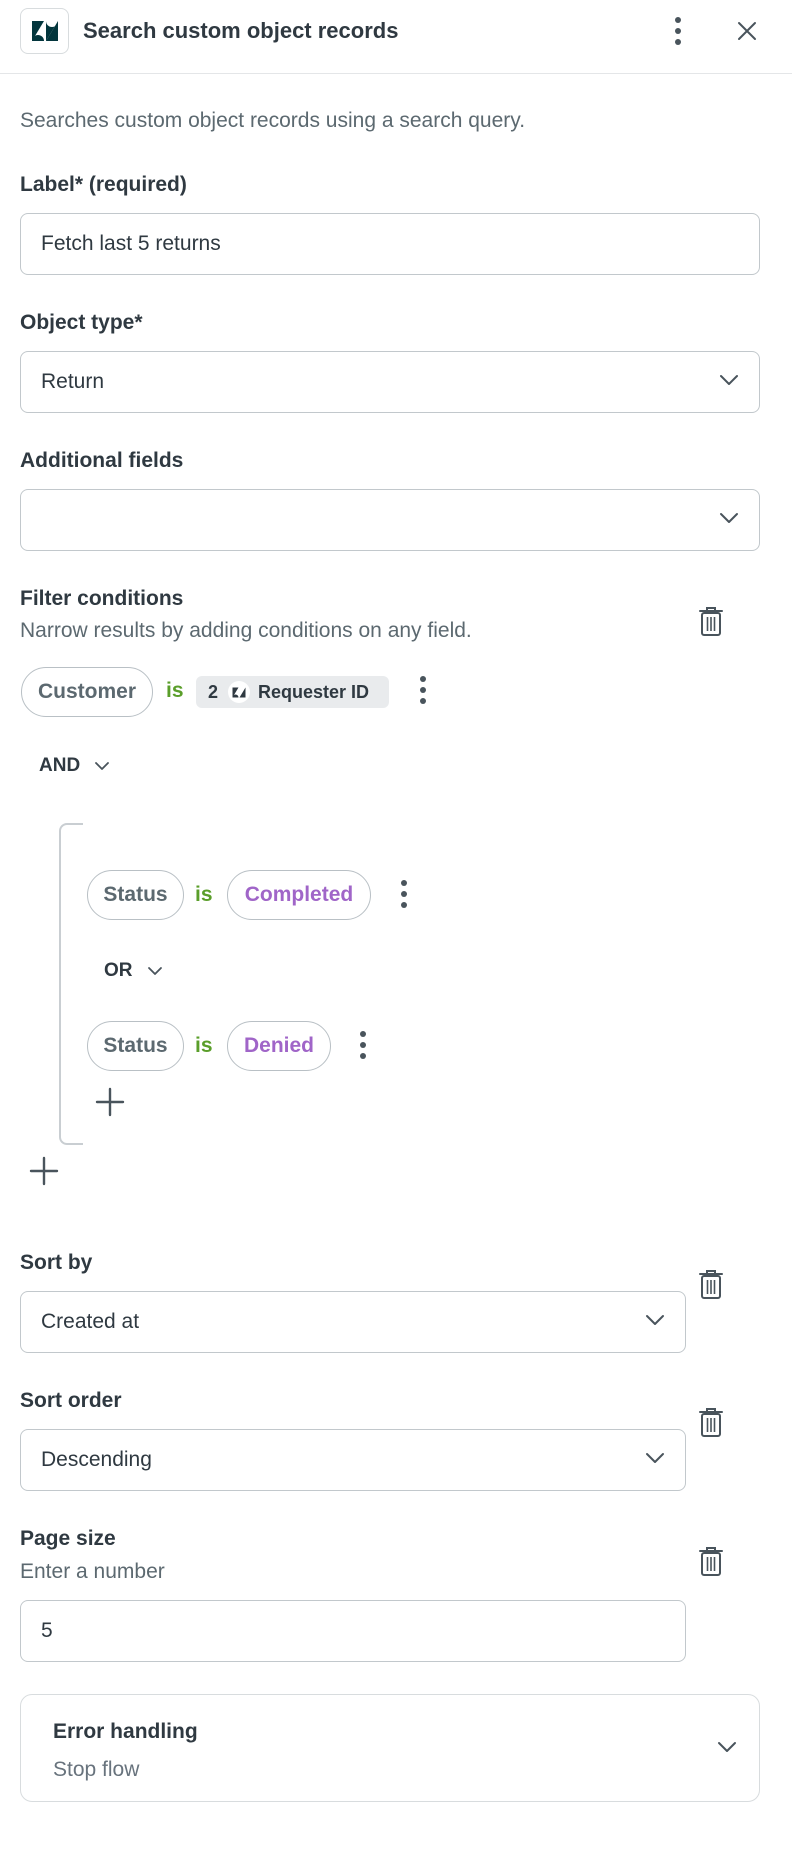  I want to click on chip-step-number: 2, so click(213, 691).